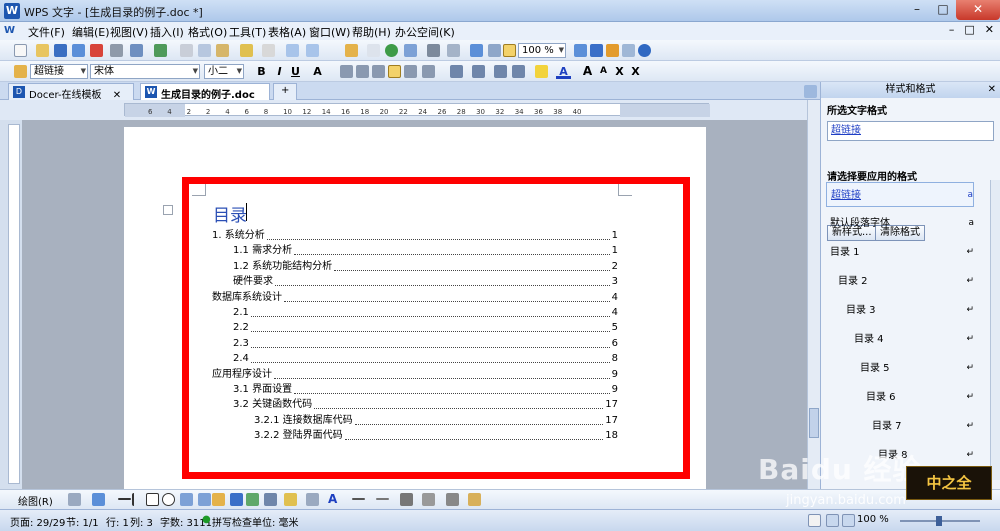  I want to click on style-item: 目录 5 ↵, so click(900, 368).